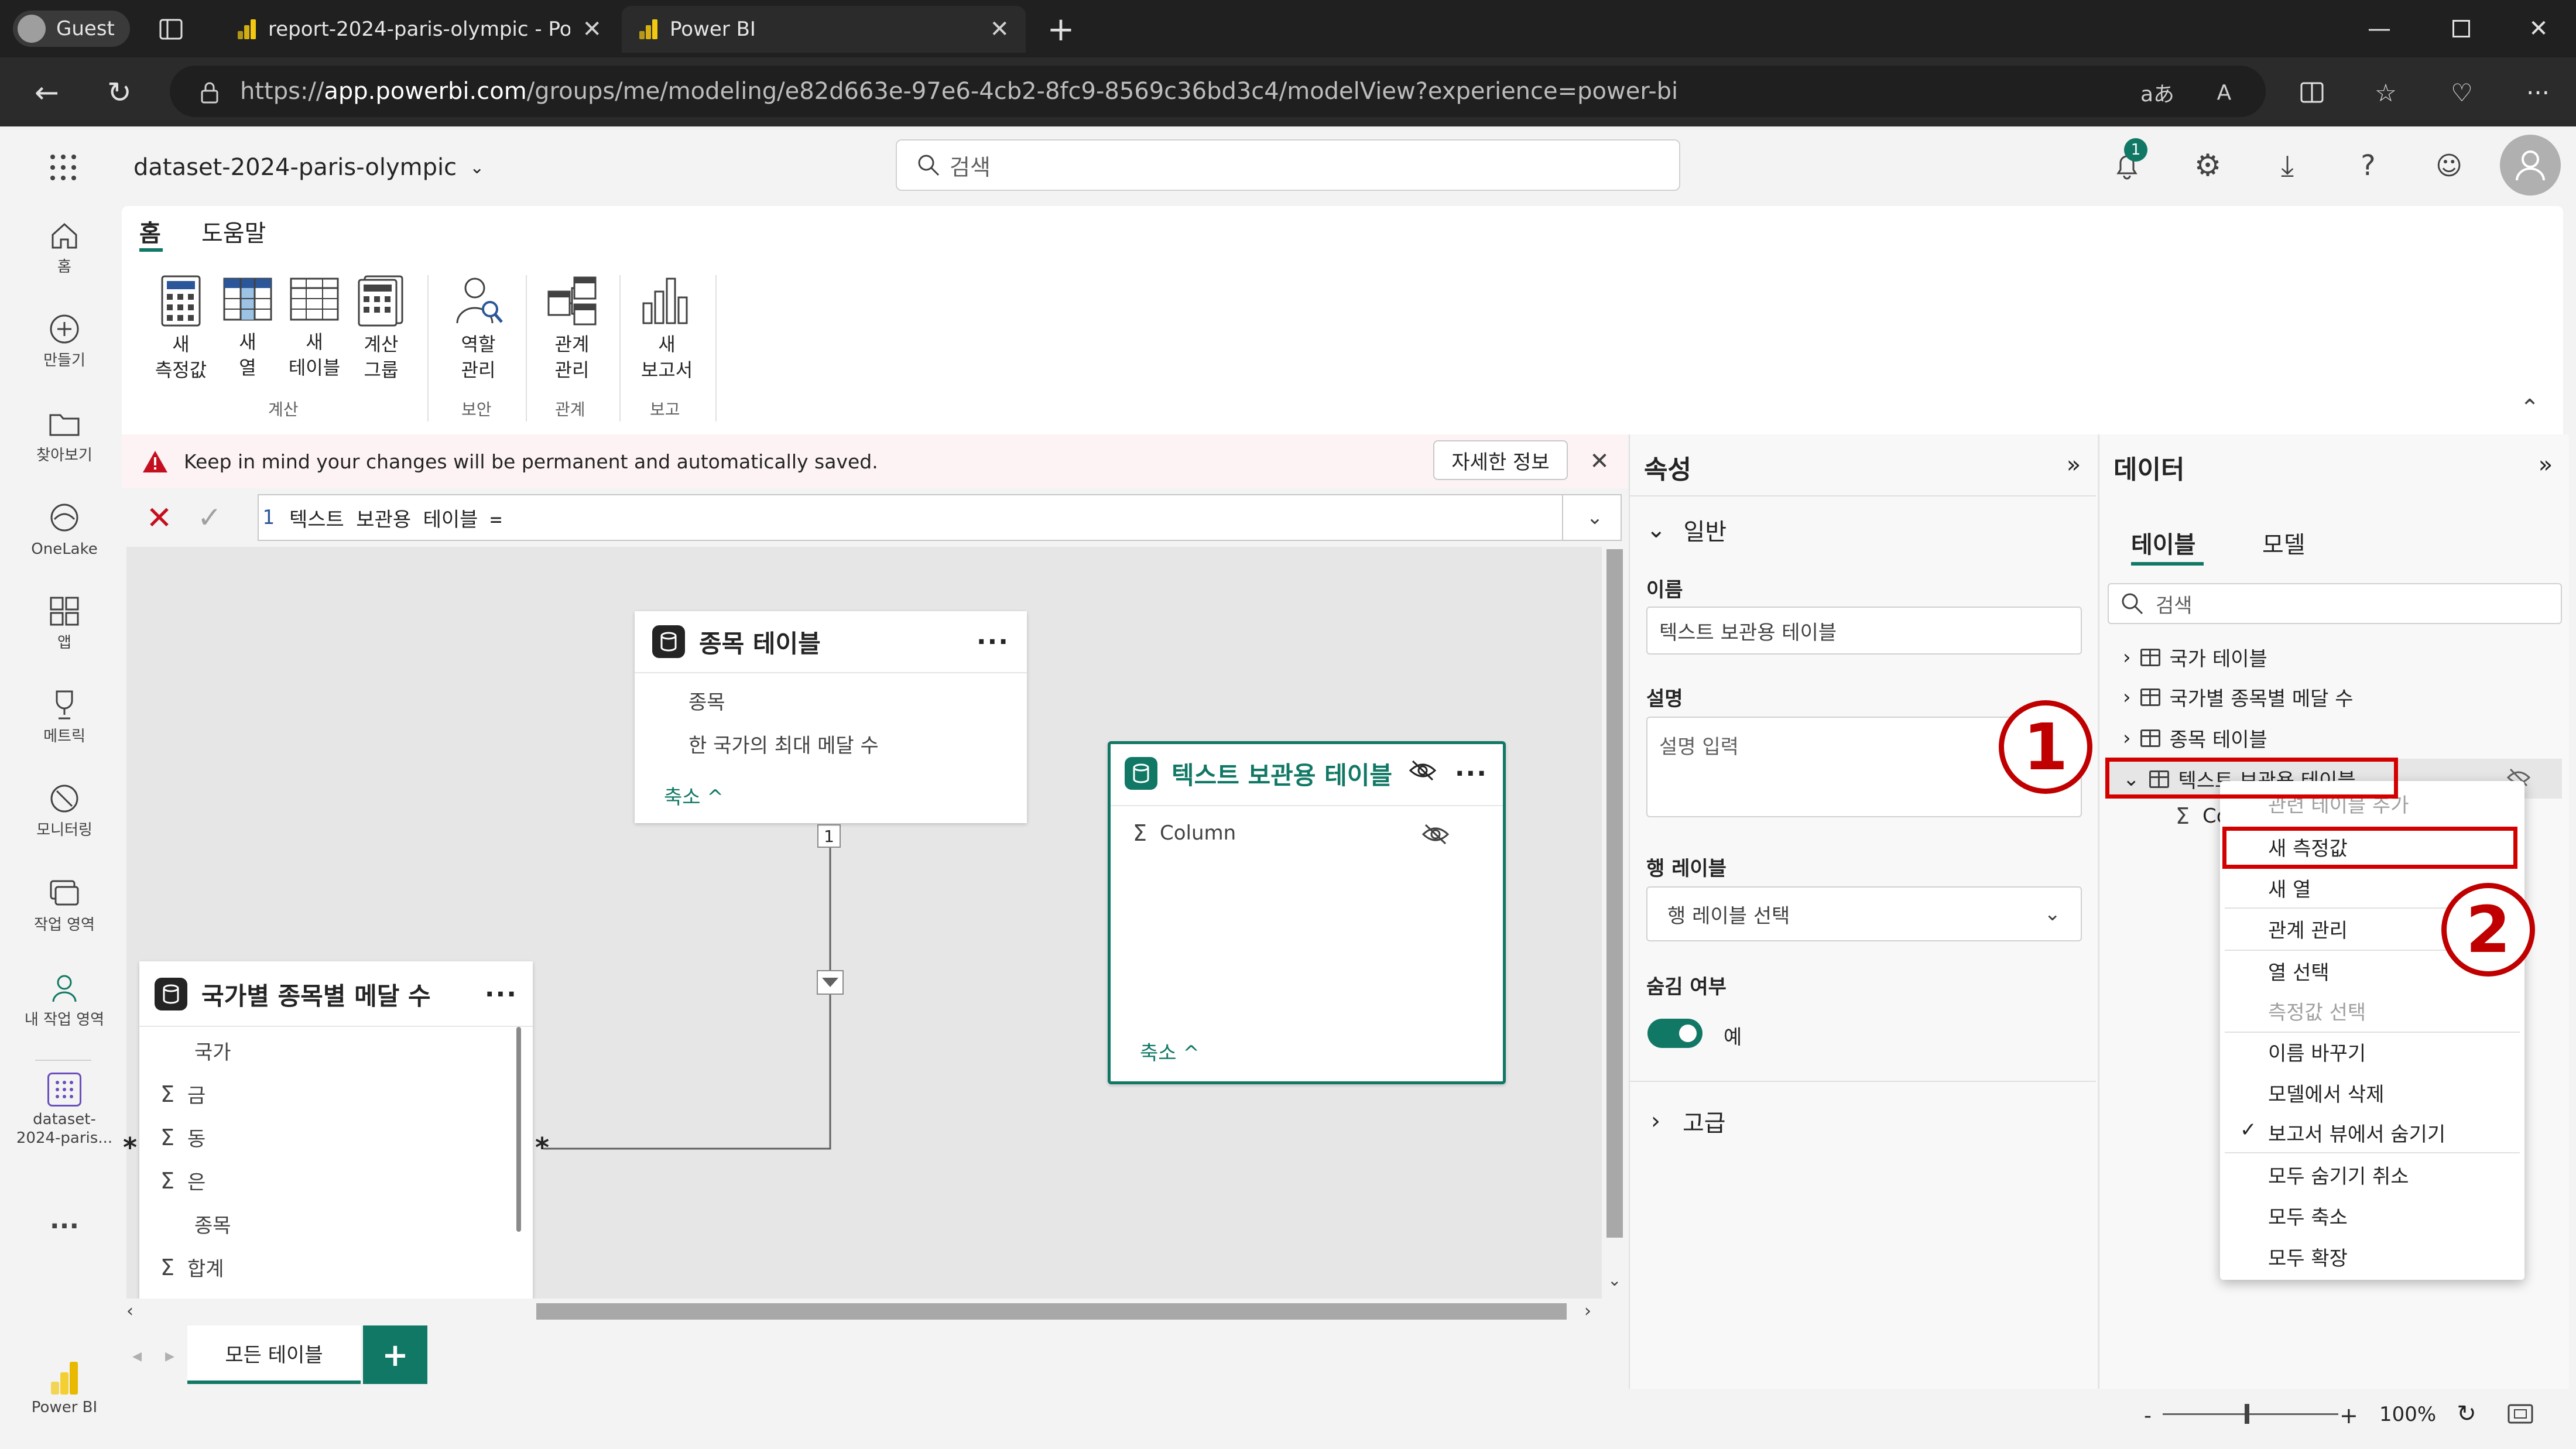 The width and height of the screenshot is (2576, 1449). I want to click on tab-scroll-right-icon: ▸, so click(169, 1356).